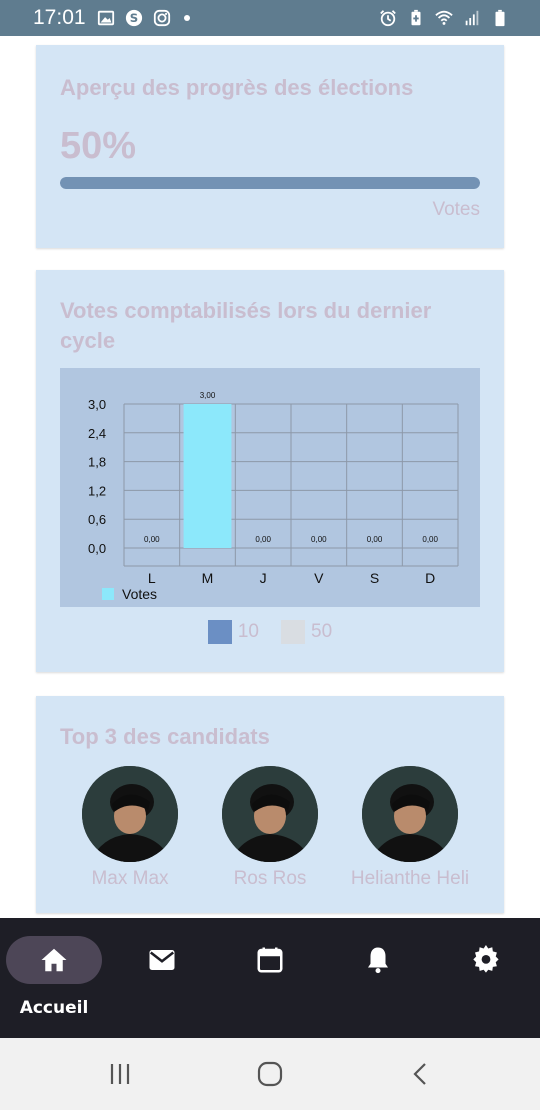  What do you see at coordinates (97, 548) in the screenshot?
I see `y-tick-label: 0,0` at bounding box center [97, 548].